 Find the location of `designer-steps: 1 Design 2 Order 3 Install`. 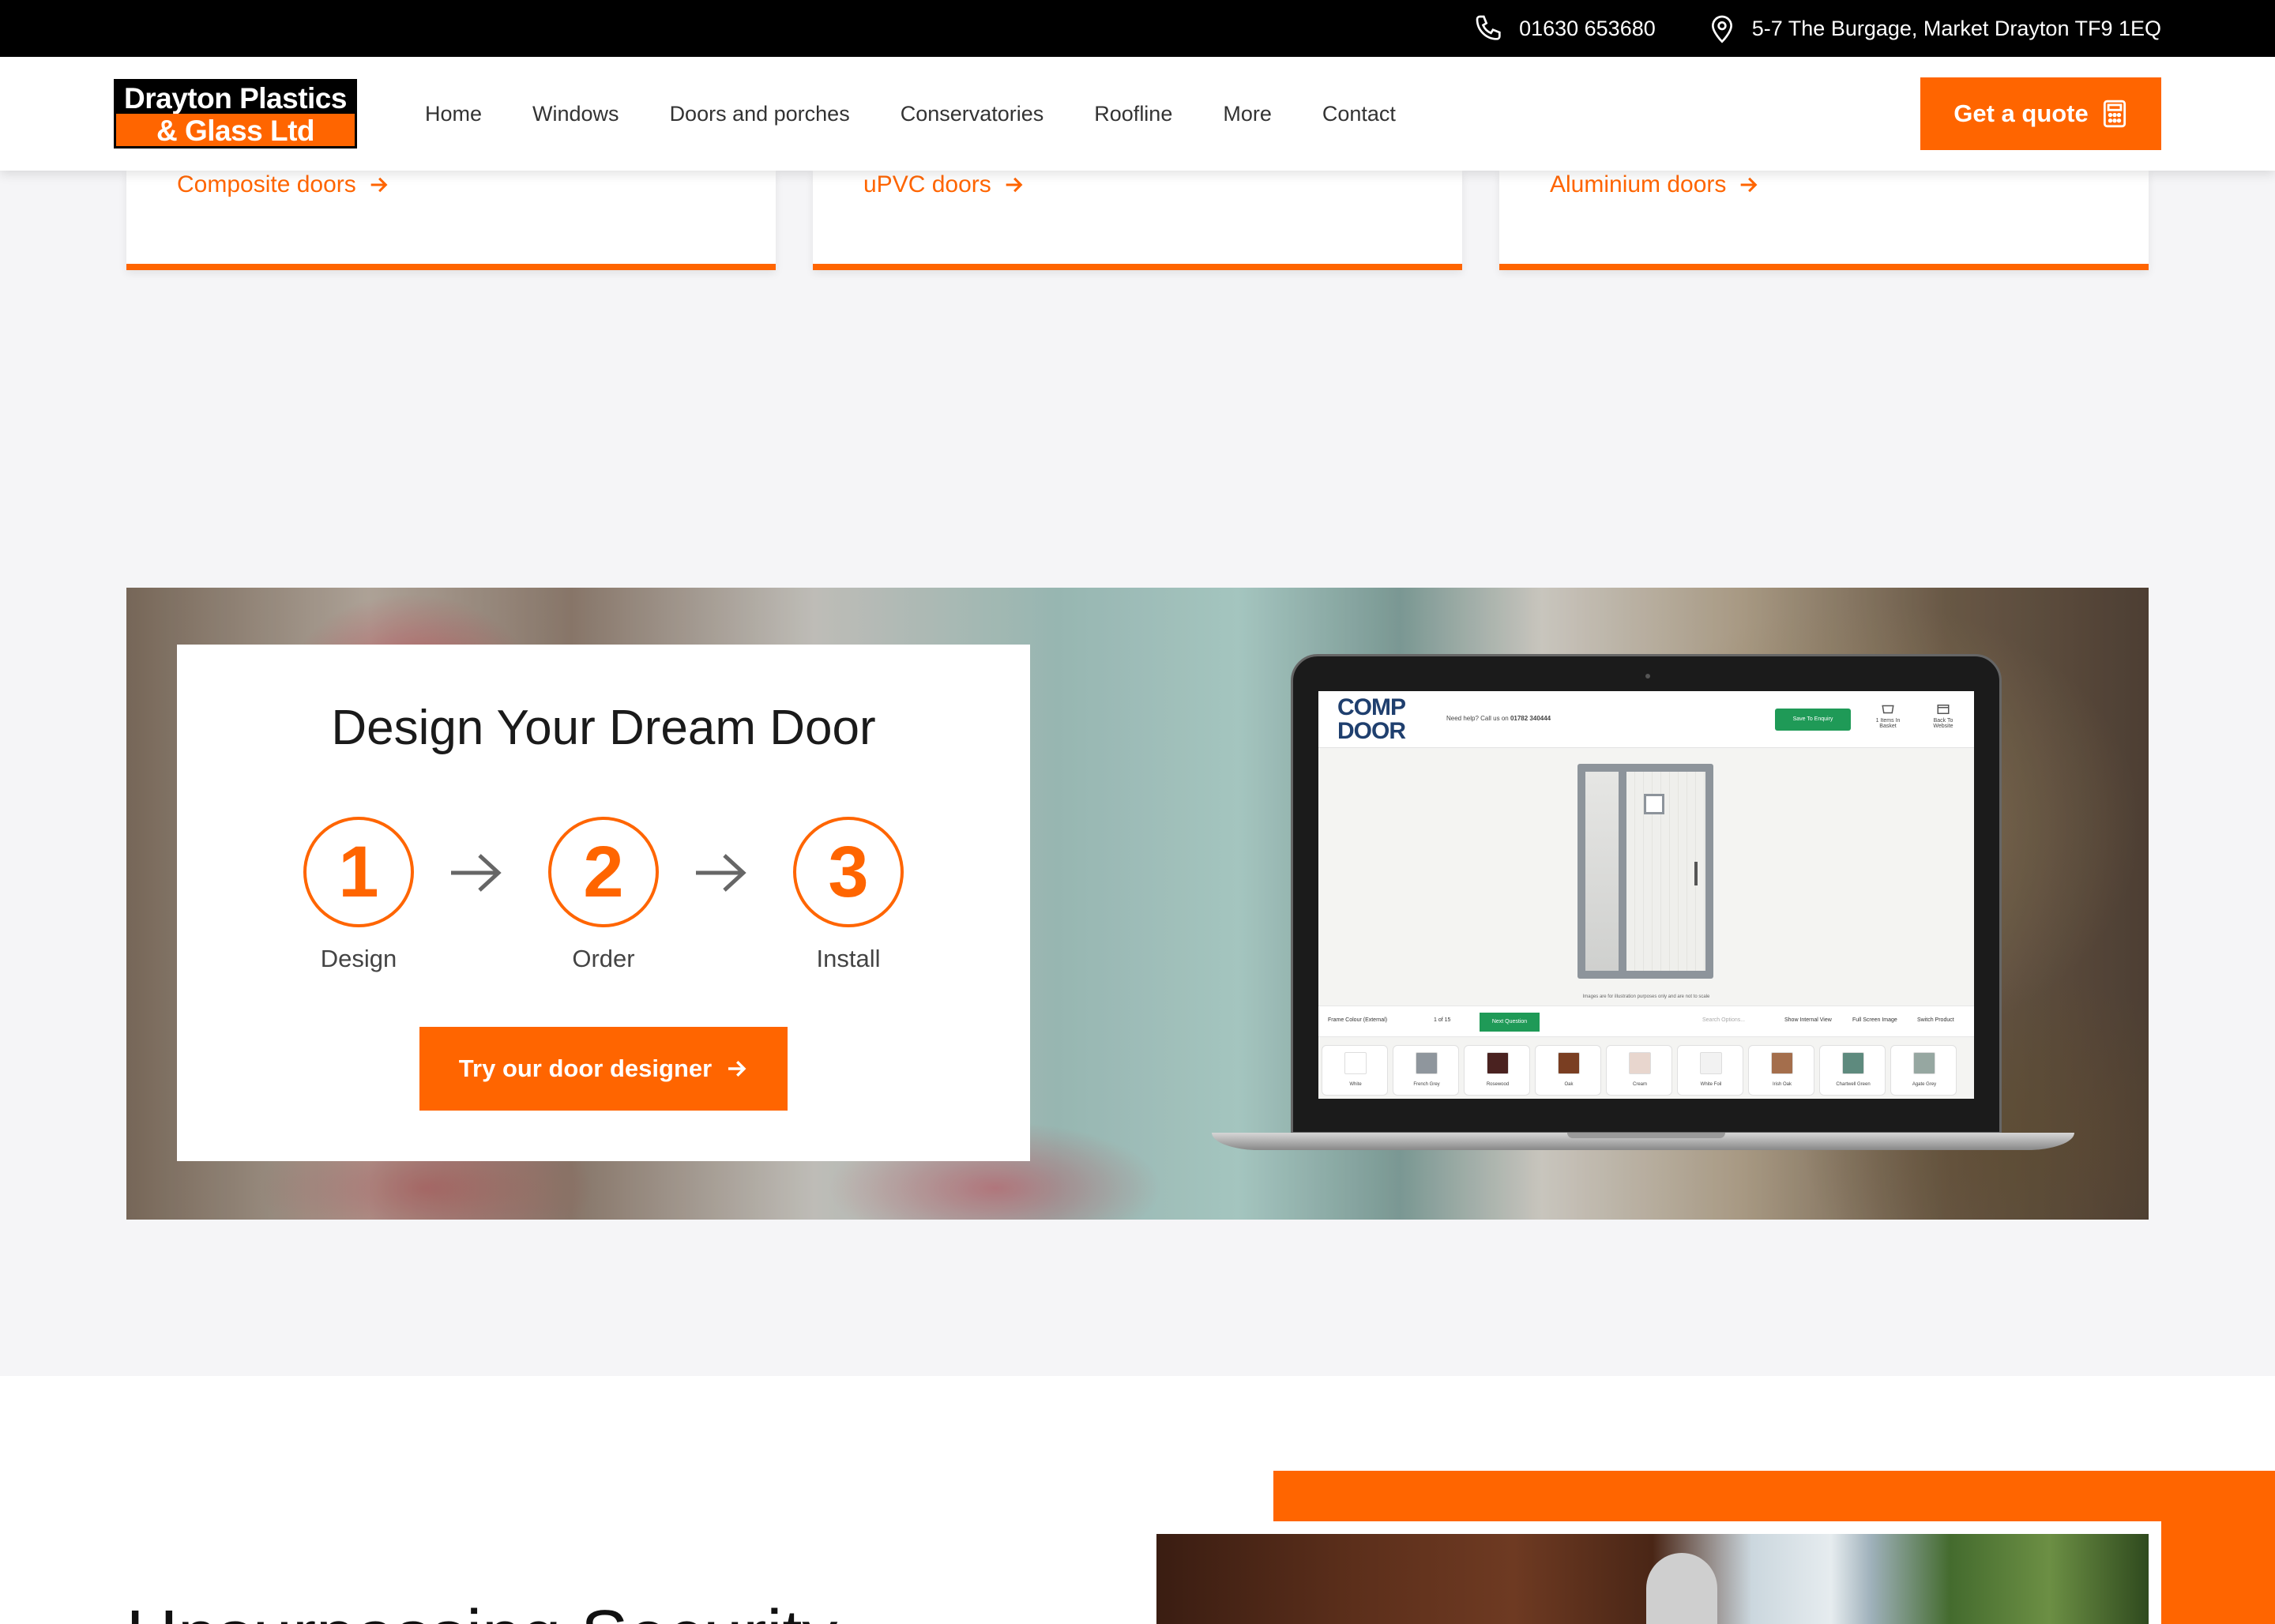

designer-steps: 1 Design 2 Order 3 Install is located at coordinates (603, 907).